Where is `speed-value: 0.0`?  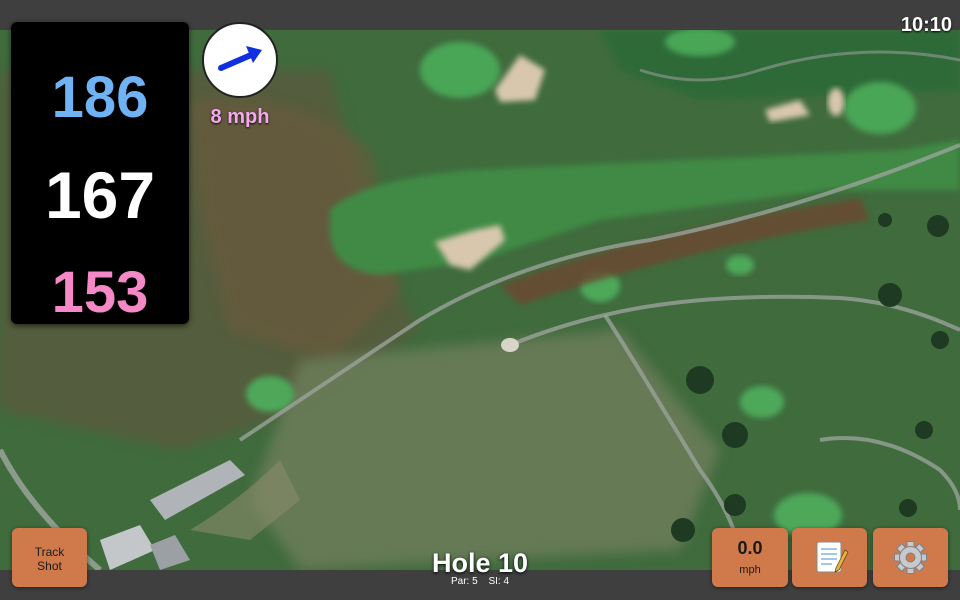 speed-value: 0.0 is located at coordinates (750, 548).